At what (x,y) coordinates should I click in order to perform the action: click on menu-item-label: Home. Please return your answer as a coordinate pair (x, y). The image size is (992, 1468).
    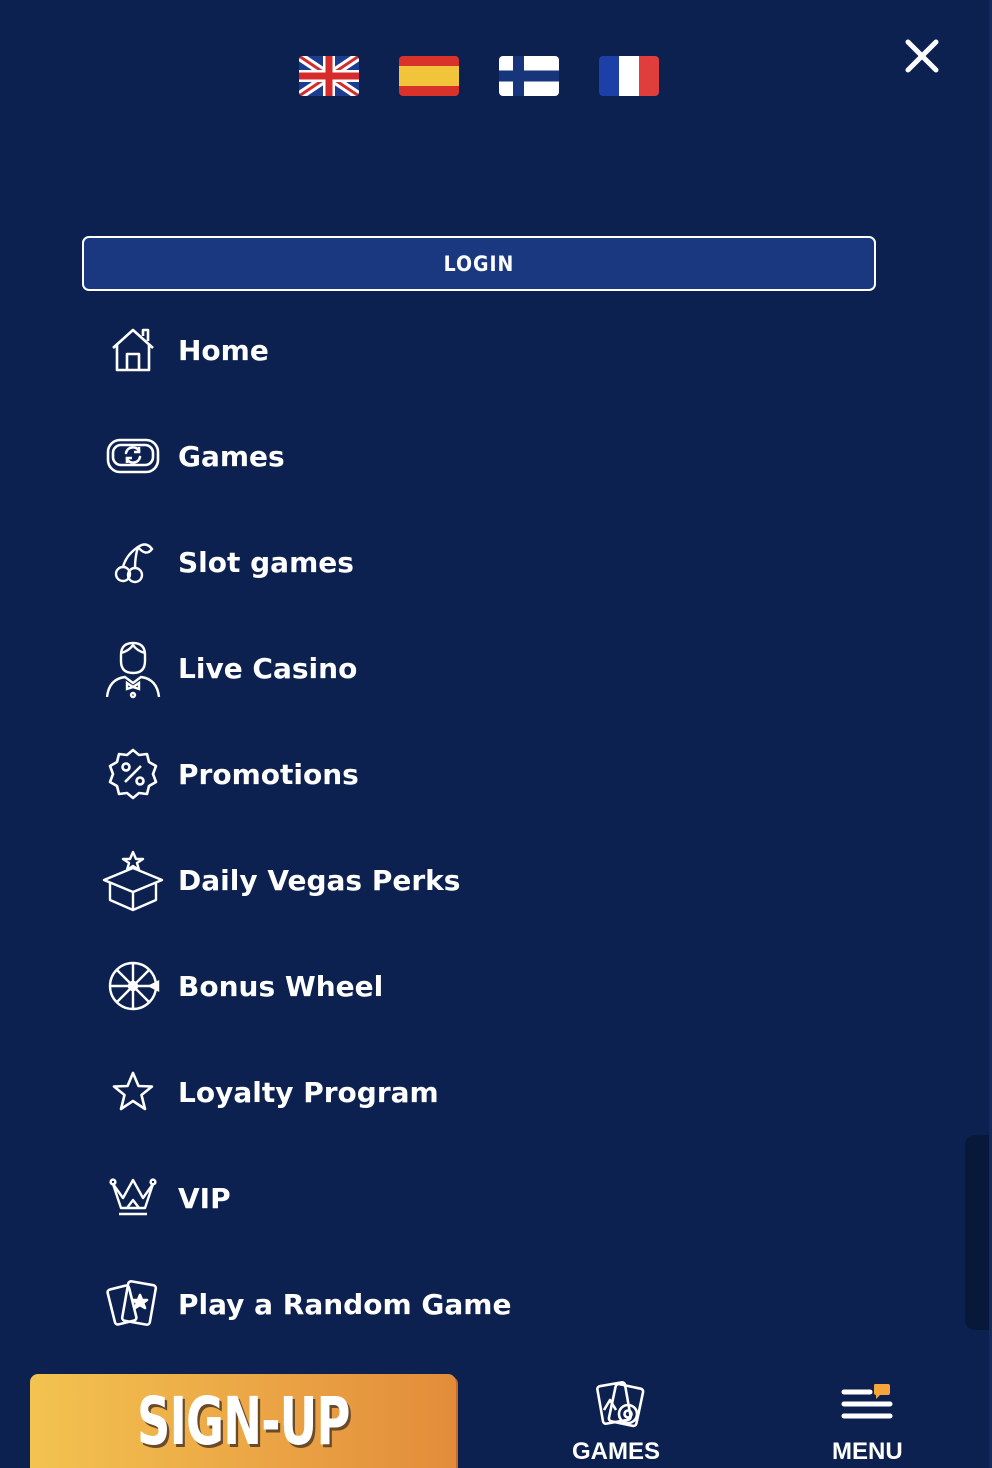
    Looking at the image, I should click on (223, 350).